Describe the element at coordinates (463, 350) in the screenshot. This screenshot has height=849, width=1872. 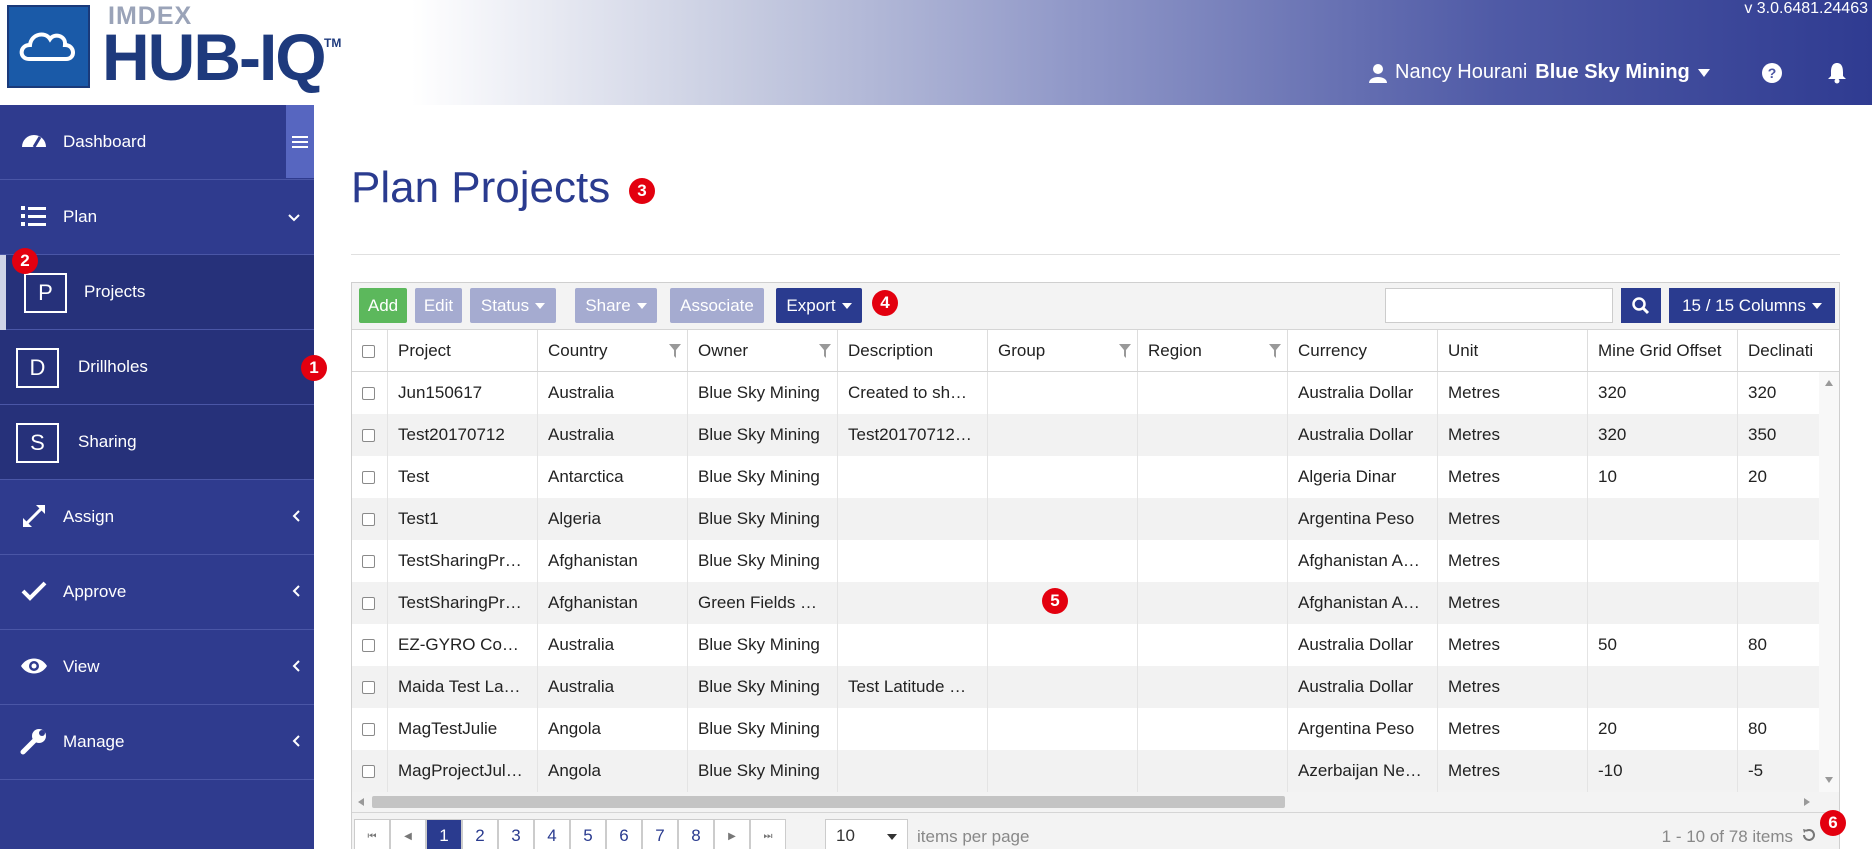
I see `column-header-project: Project` at that location.